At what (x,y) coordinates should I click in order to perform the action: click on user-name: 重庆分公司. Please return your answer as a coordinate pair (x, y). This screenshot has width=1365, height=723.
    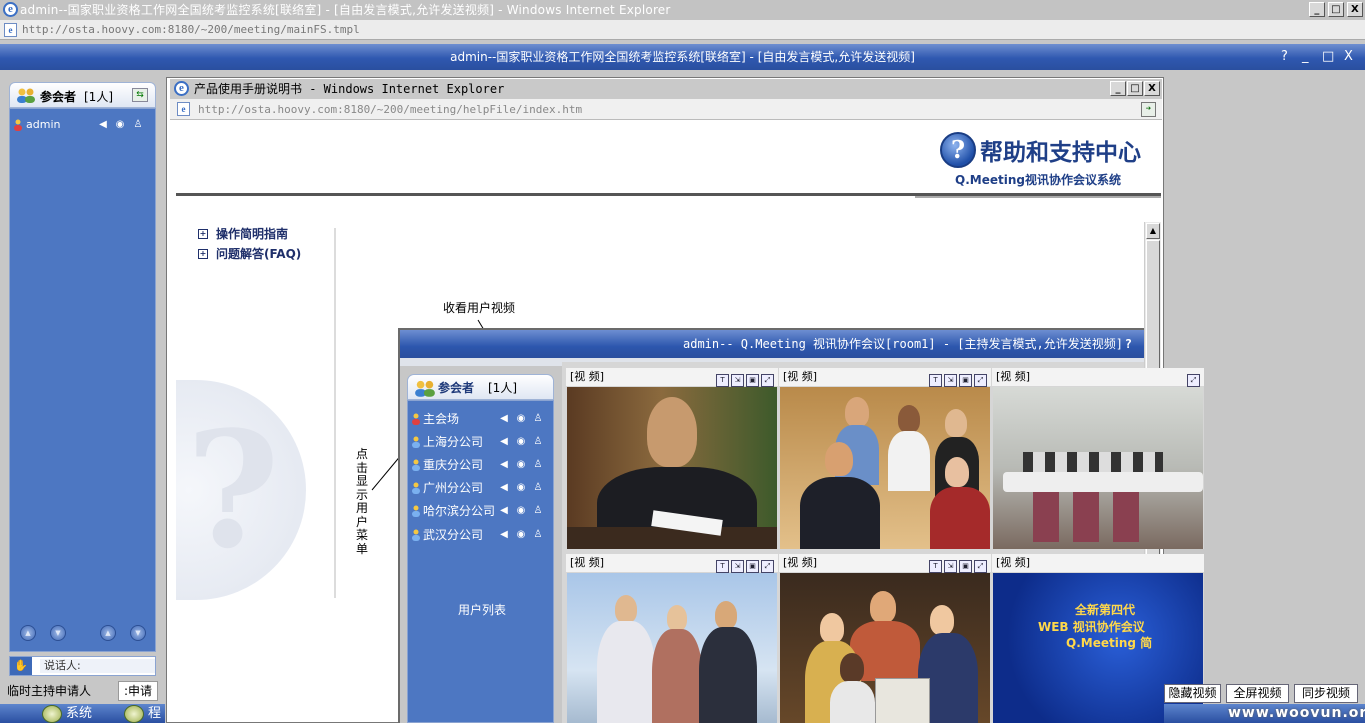
    Looking at the image, I should click on (453, 465).